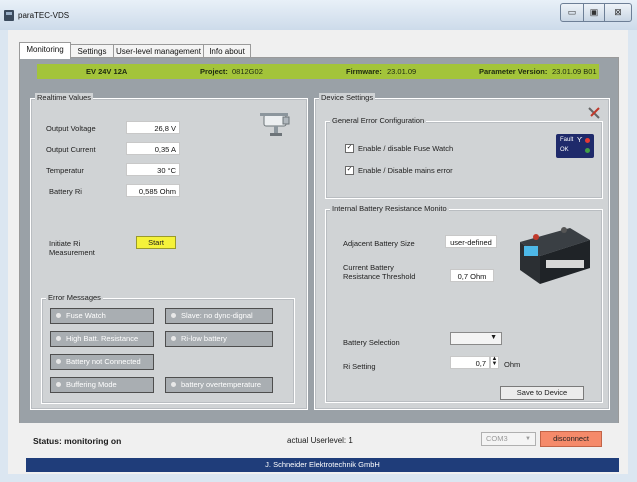 The width and height of the screenshot is (637, 482). I want to click on save-to-device-button: Save to Device, so click(542, 393).